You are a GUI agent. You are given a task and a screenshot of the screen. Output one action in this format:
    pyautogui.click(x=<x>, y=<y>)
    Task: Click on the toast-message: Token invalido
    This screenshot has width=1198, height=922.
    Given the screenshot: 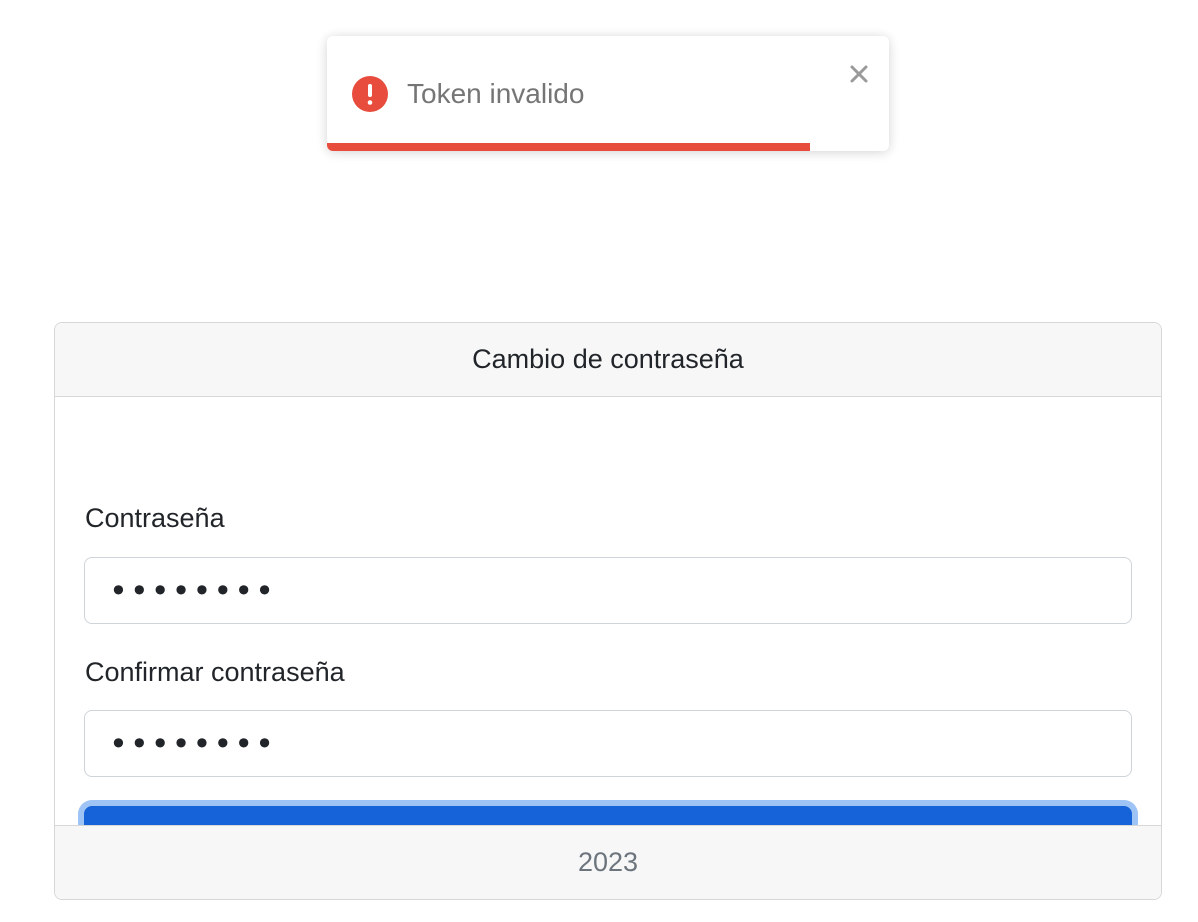 What is the action you would take?
    pyautogui.click(x=496, y=93)
    